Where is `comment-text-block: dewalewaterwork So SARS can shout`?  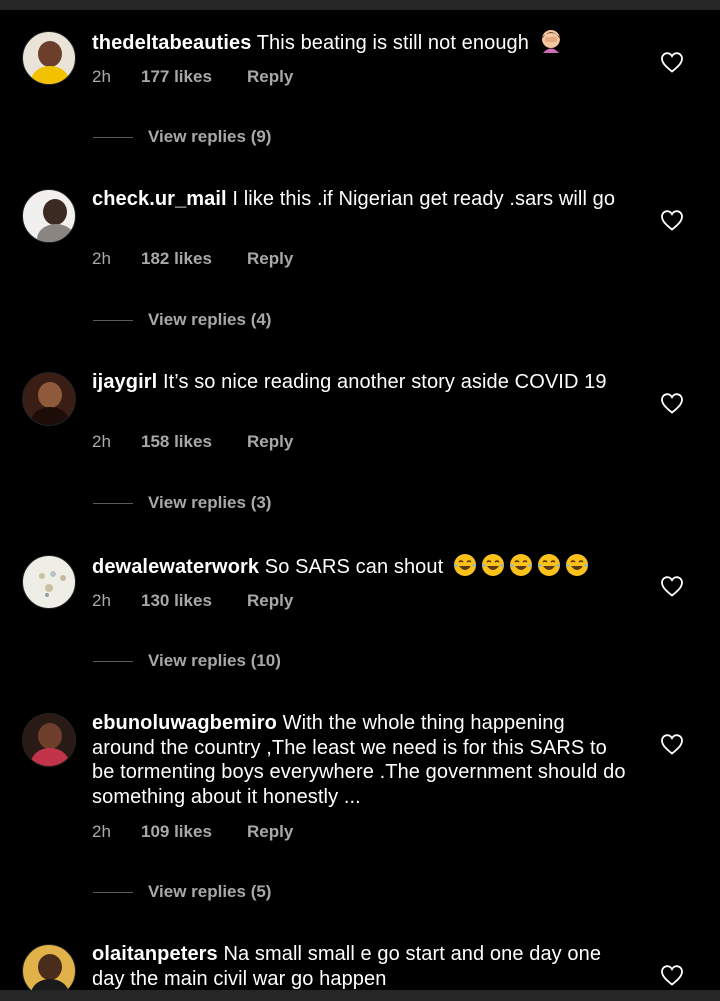
comment-text-block: dewalewaterwork So SARS can shout is located at coordinates (362, 566).